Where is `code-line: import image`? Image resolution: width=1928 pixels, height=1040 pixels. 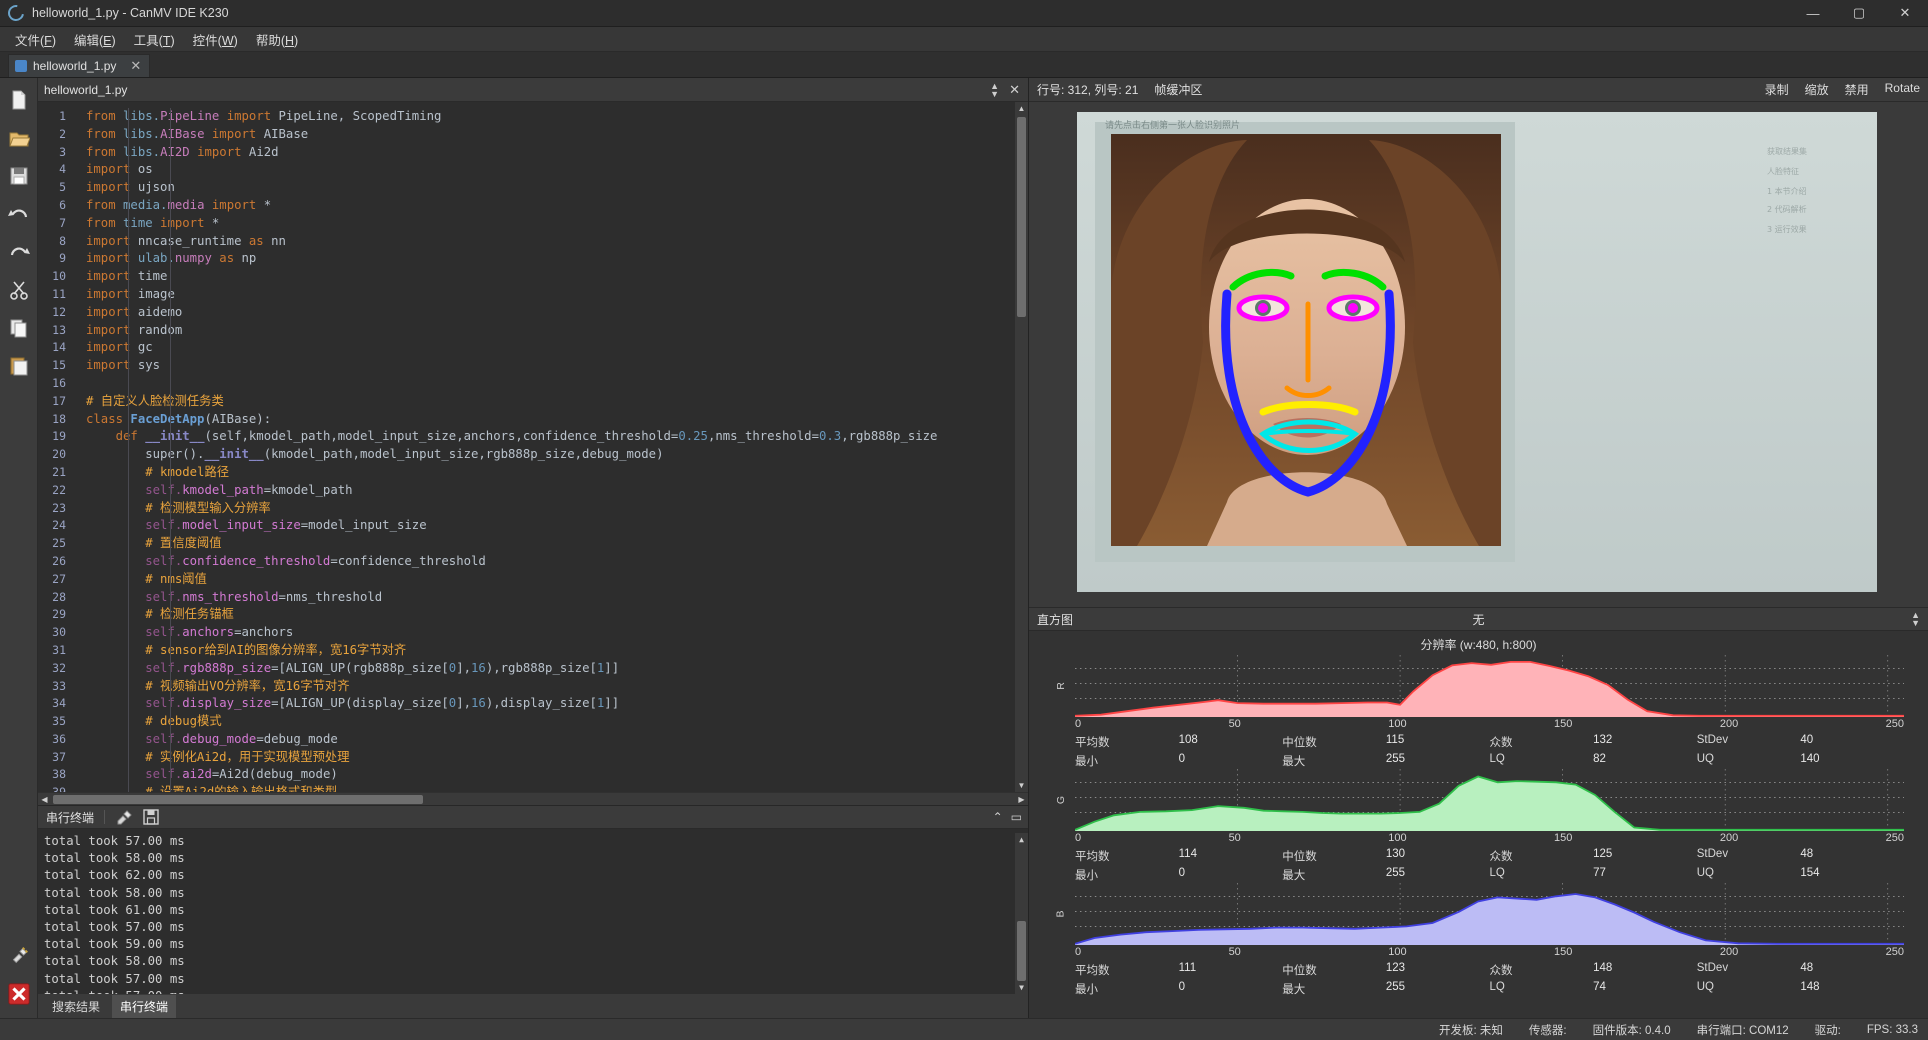
code-line: import image is located at coordinates (130, 293).